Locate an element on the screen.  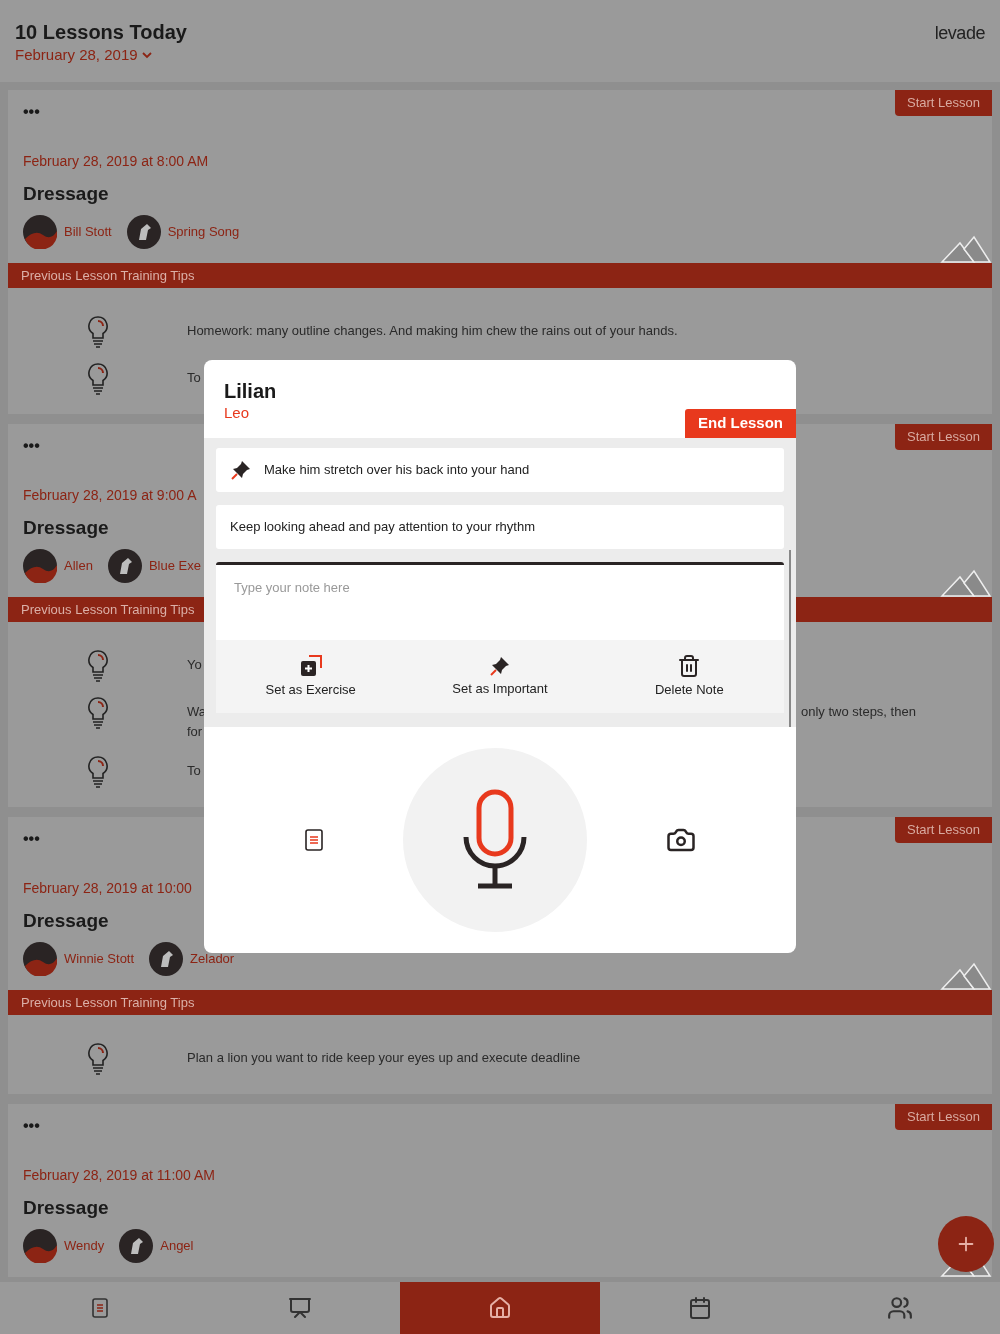
note-action-button: Set as Important is located at coordinates (500, 676).